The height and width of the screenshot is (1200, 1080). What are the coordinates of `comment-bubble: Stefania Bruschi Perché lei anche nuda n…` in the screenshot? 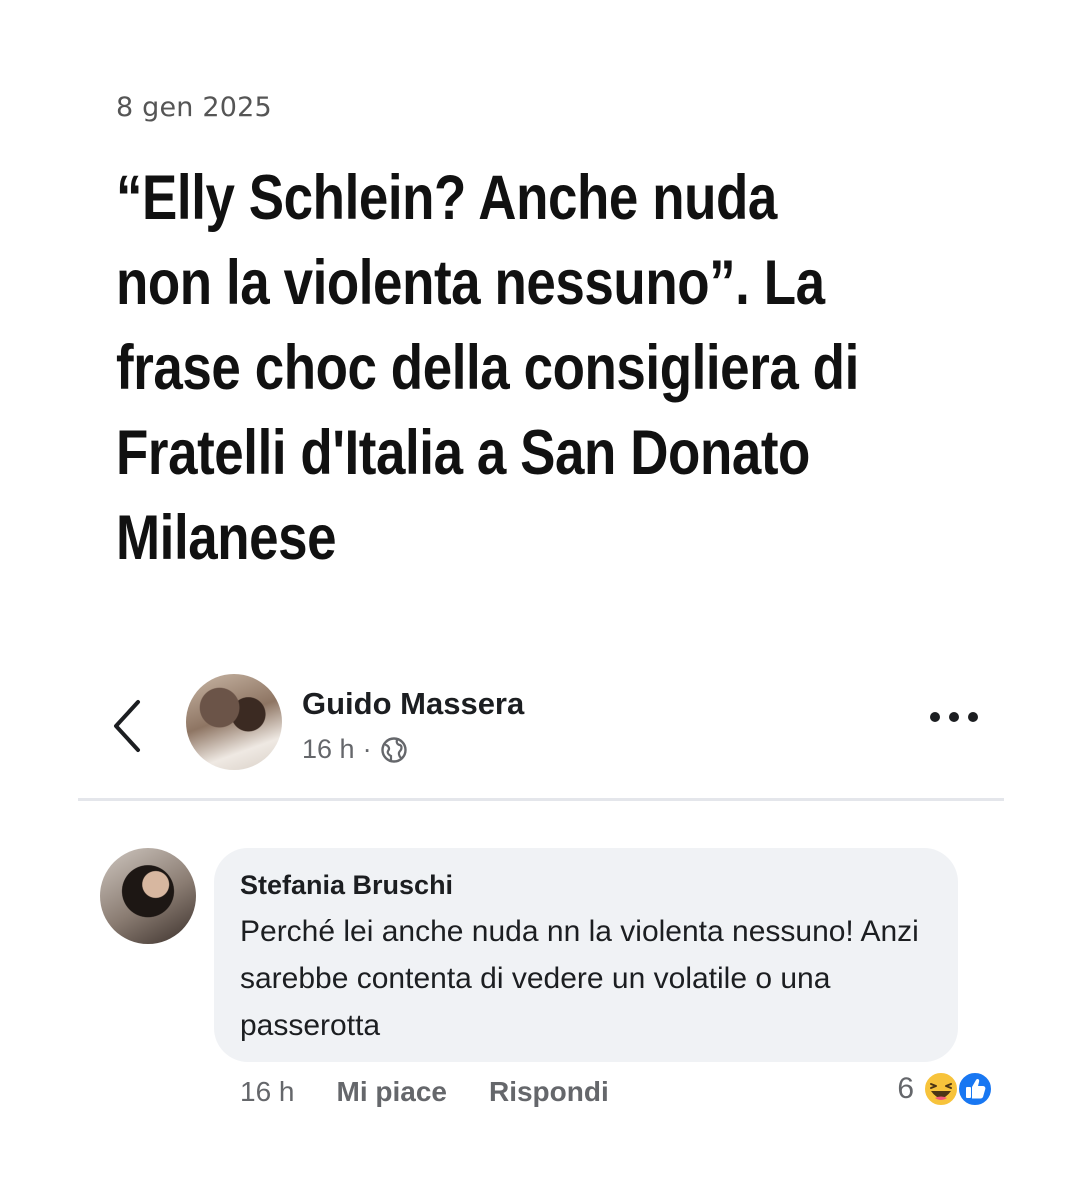 It's located at (586, 955).